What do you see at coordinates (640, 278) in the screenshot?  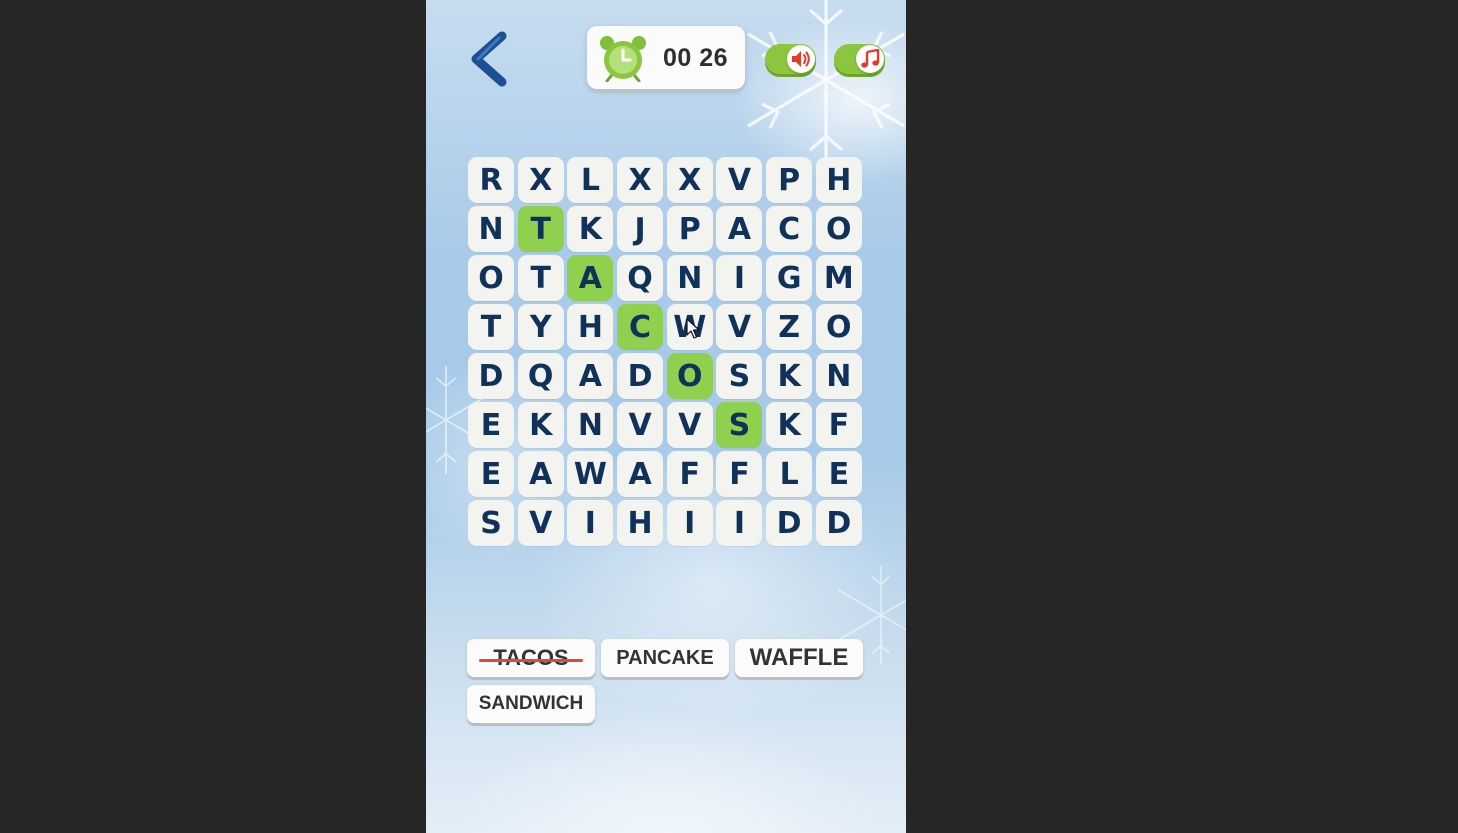 I see `grid-cell-r2-c3: Q` at bounding box center [640, 278].